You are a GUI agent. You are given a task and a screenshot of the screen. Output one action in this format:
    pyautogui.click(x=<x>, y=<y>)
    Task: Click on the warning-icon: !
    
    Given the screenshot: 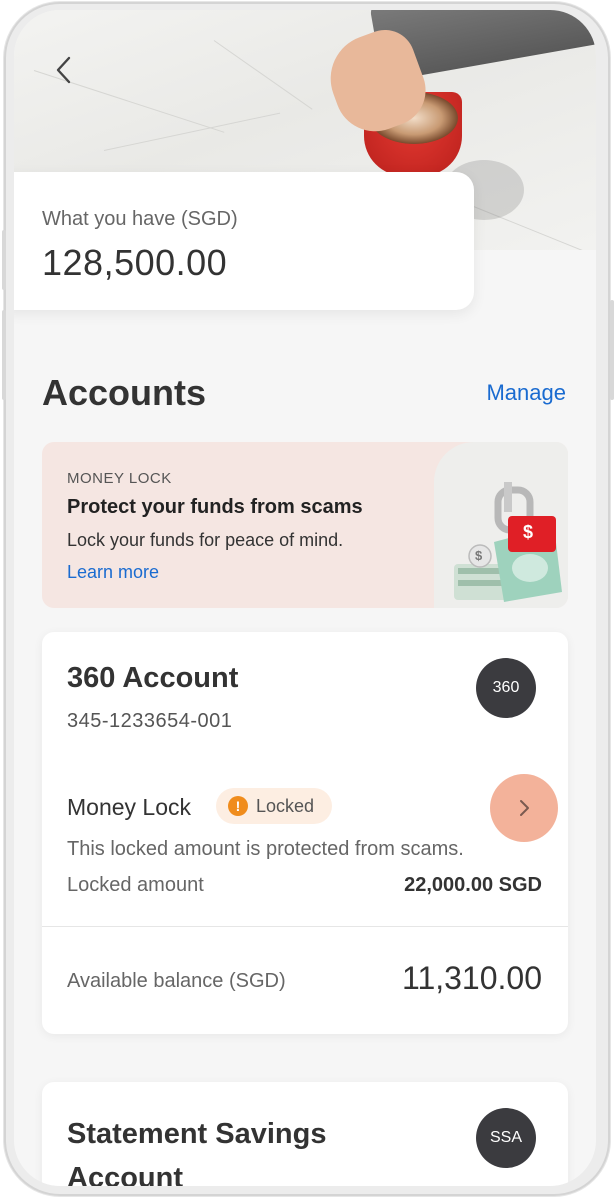 What is the action you would take?
    pyautogui.click(x=238, y=806)
    